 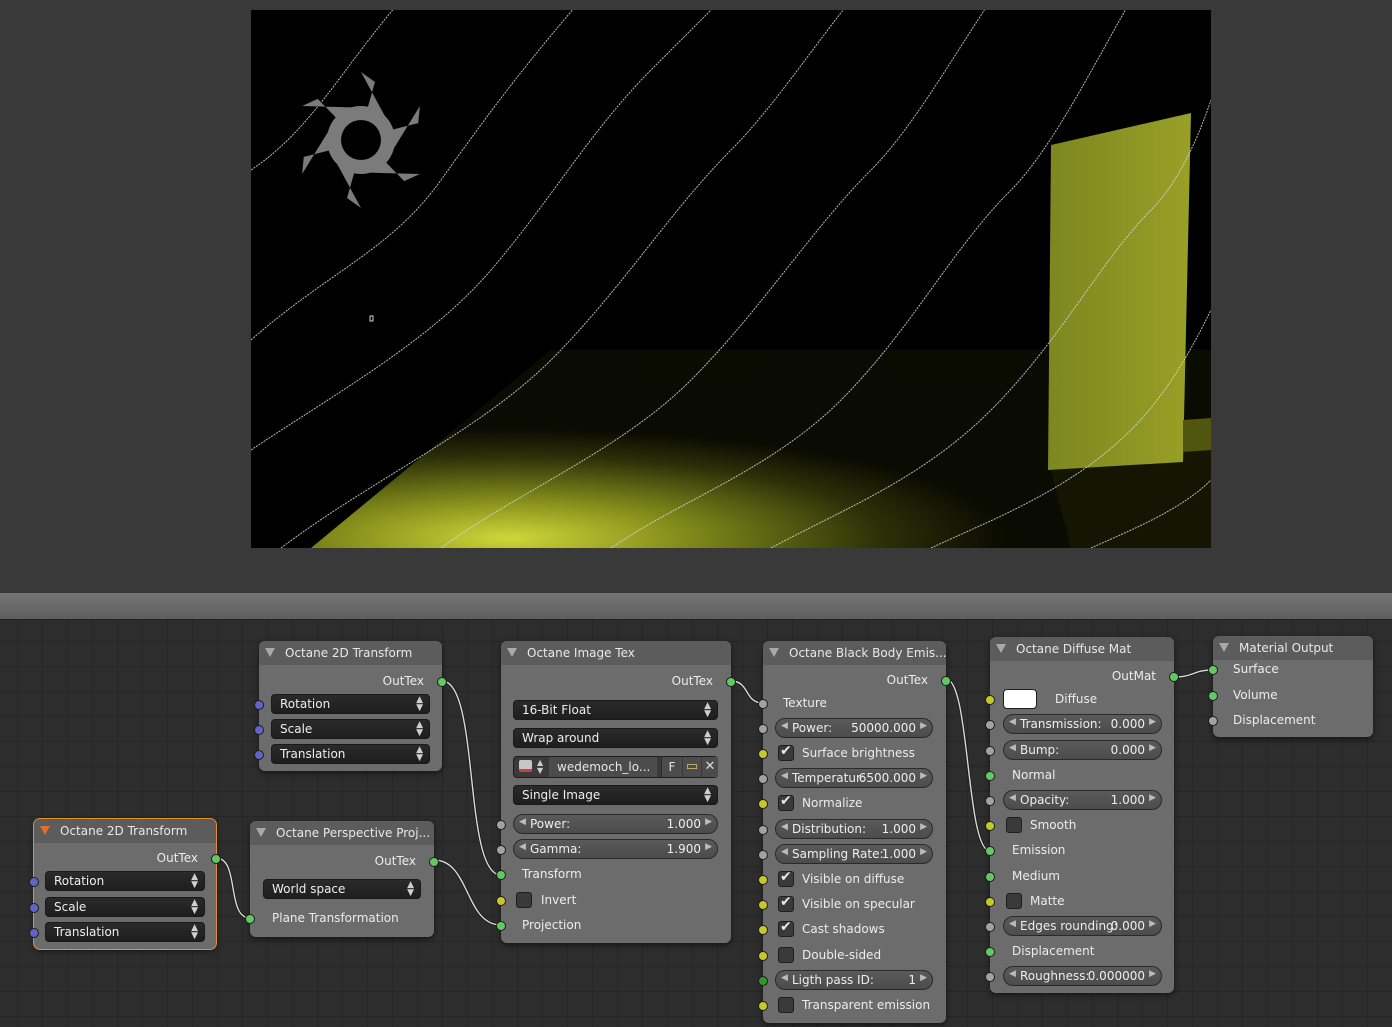 What do you see at coordinates (1082, 976) in the screenshot?
I see `roughness-field: ◀ Roughness: 0.000000 ▶` at bounding box center [1082, 976].